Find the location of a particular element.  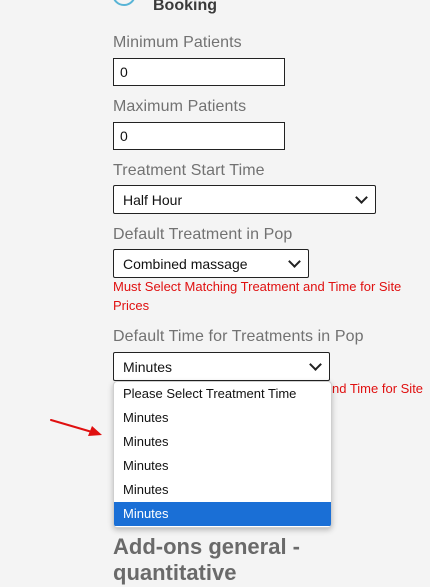

default-time-label: Default Time for Treatments in Pop is located at coordinates (238, 336).